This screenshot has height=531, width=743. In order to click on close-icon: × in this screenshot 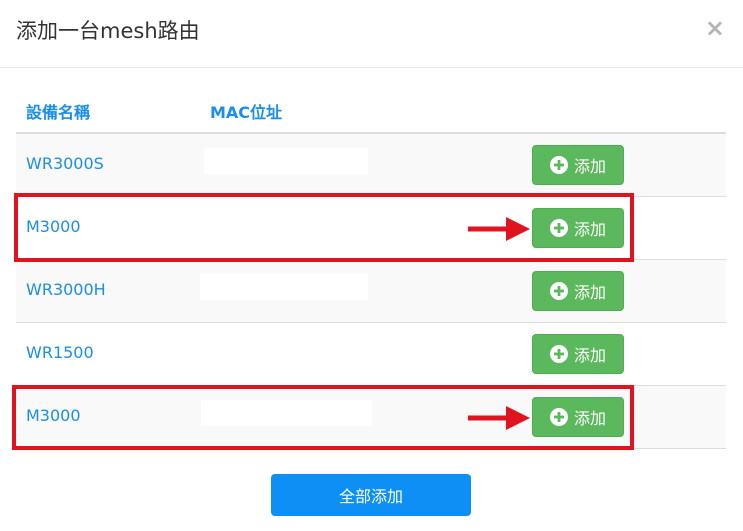, I will do `click(715, 28)`.